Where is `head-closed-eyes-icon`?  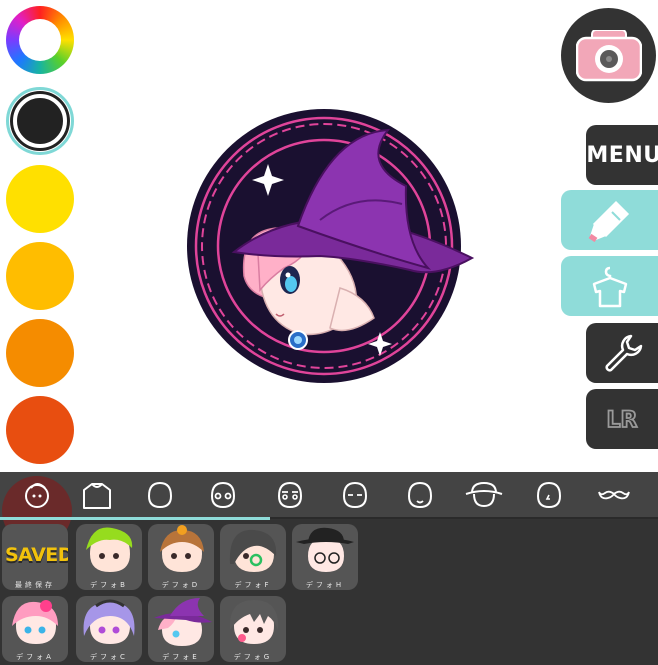 head-closed-eyes-icon is located at coordinates (355, 495).